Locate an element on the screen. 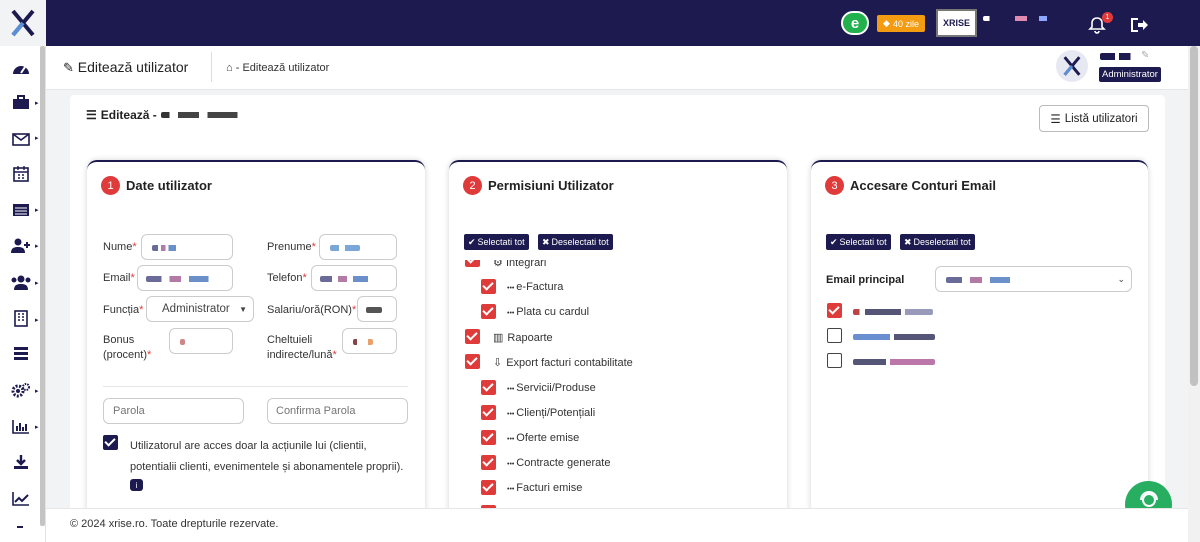  company-logo: XRISE is located at coordinates (956, 23).